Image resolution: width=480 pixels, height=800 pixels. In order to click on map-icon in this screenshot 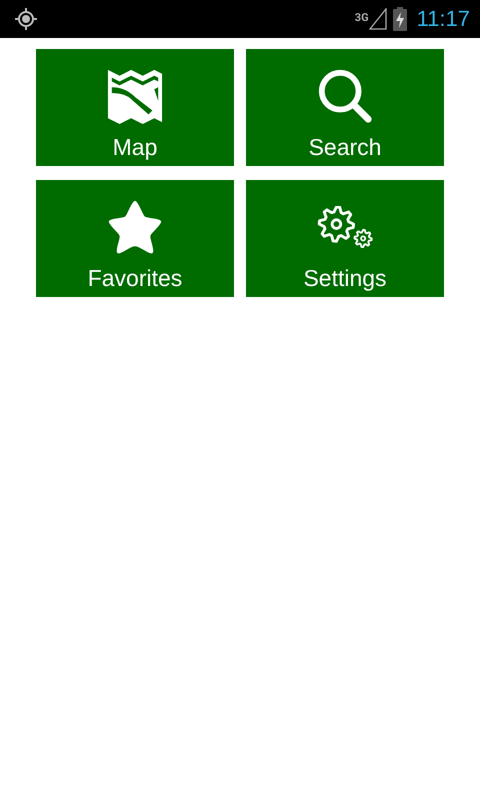, I will do `click(135, 96)`.